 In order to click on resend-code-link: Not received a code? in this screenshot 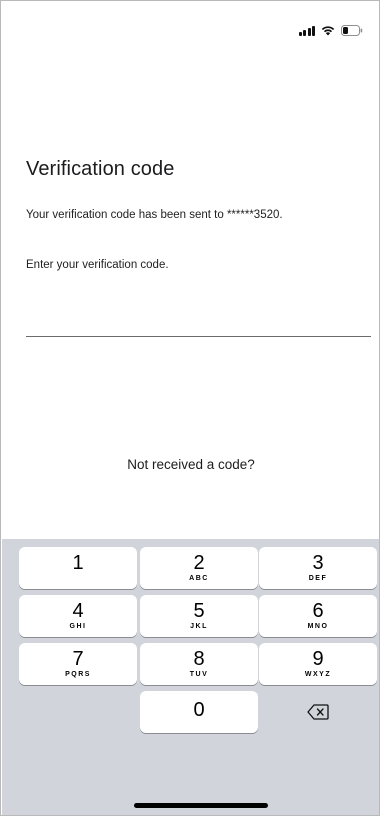, I will do `click(190, 464)`.